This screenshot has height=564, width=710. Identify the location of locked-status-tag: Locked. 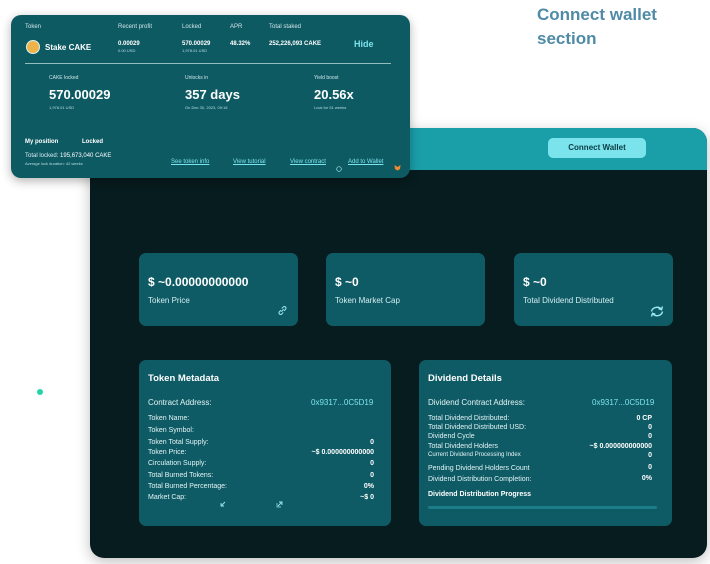
(93, 142).